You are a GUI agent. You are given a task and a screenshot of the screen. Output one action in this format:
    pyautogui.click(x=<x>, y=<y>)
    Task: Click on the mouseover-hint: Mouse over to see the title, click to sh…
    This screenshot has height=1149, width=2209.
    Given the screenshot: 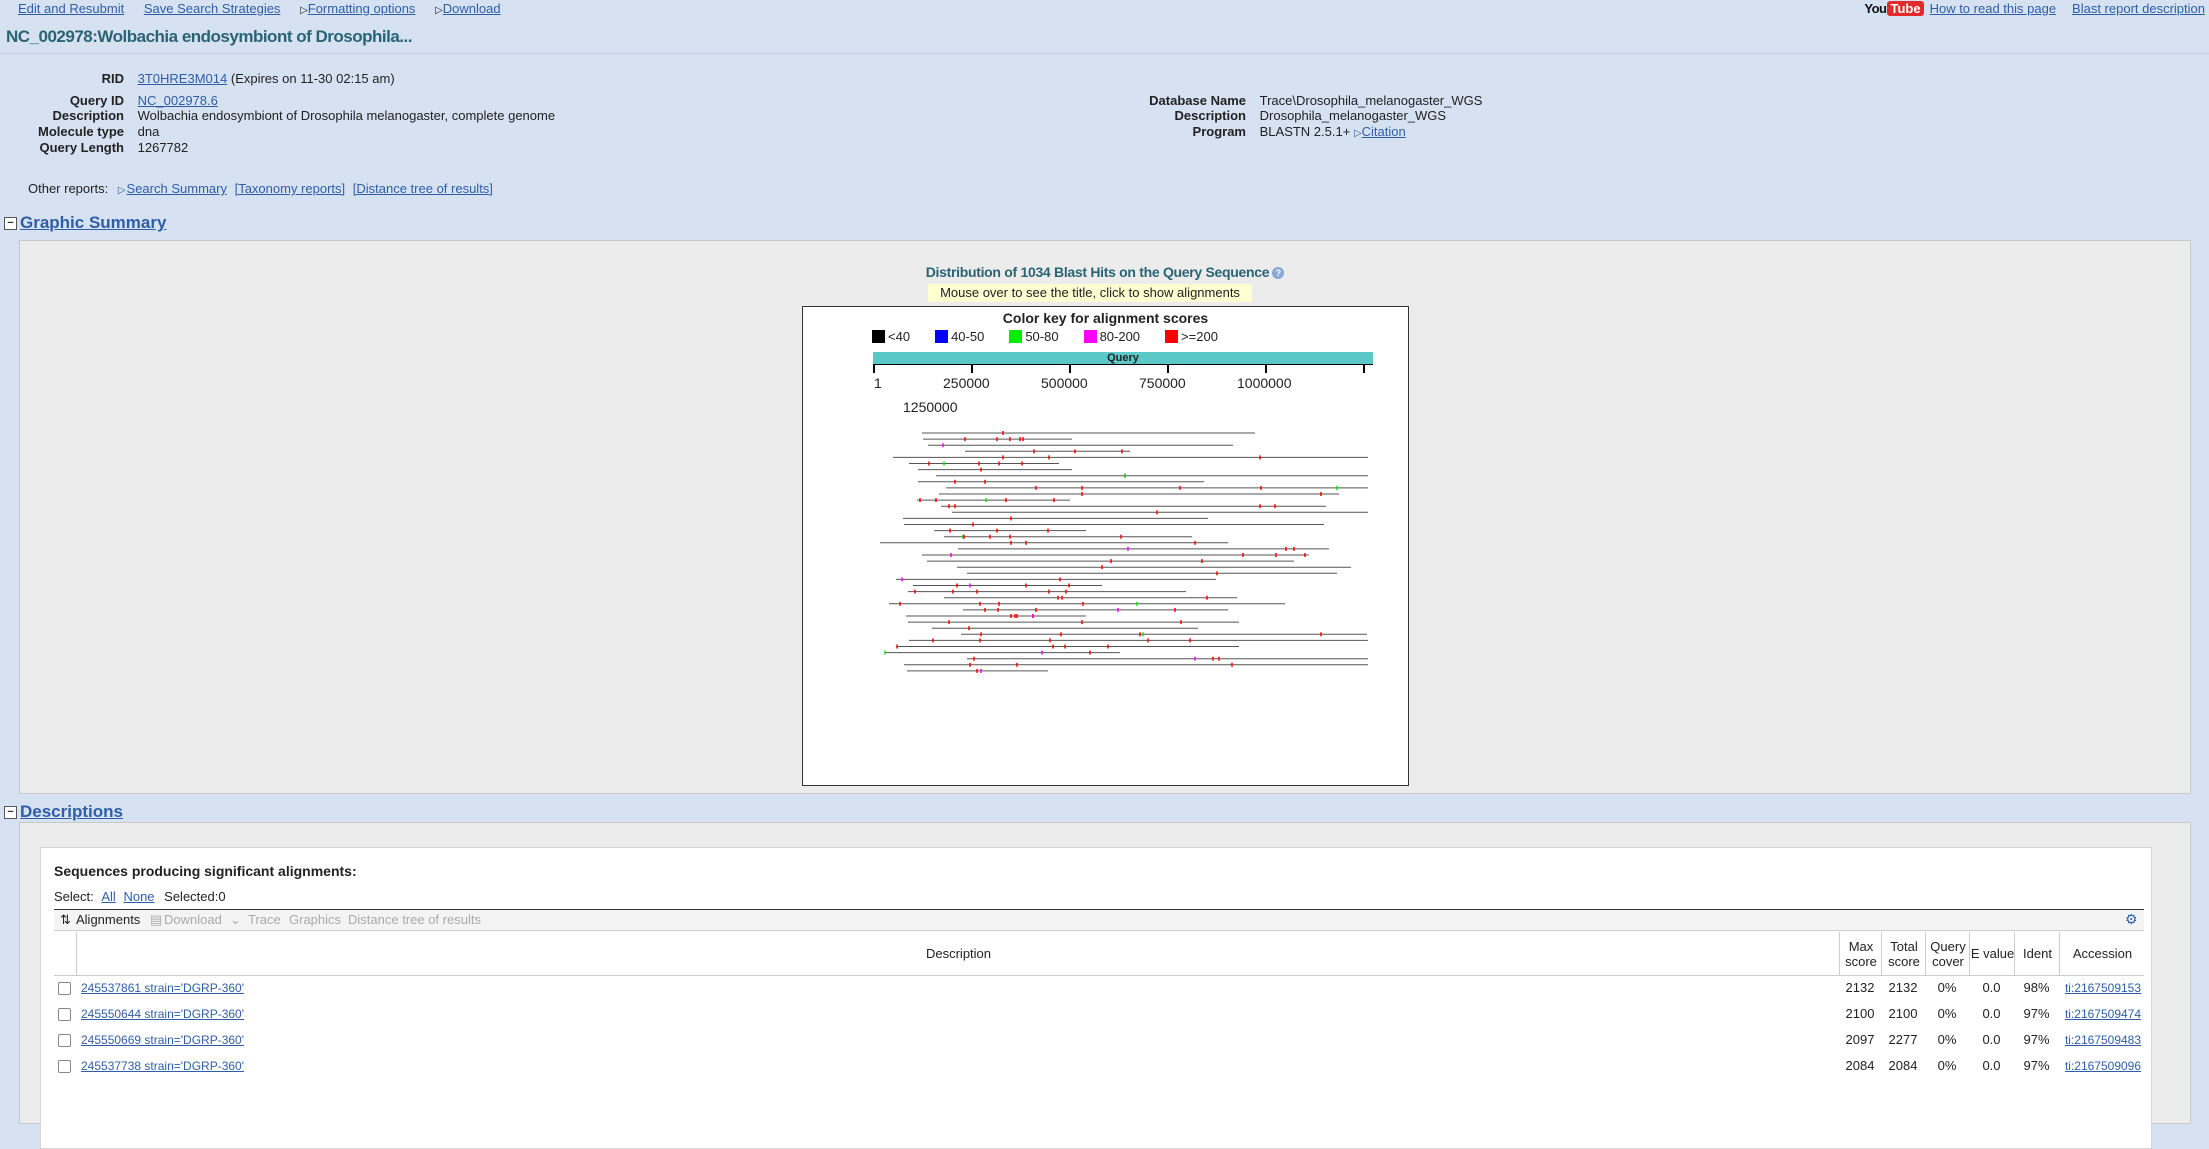 What is the action you would take?
    pyautogui.click(x=1090, y=293)
    